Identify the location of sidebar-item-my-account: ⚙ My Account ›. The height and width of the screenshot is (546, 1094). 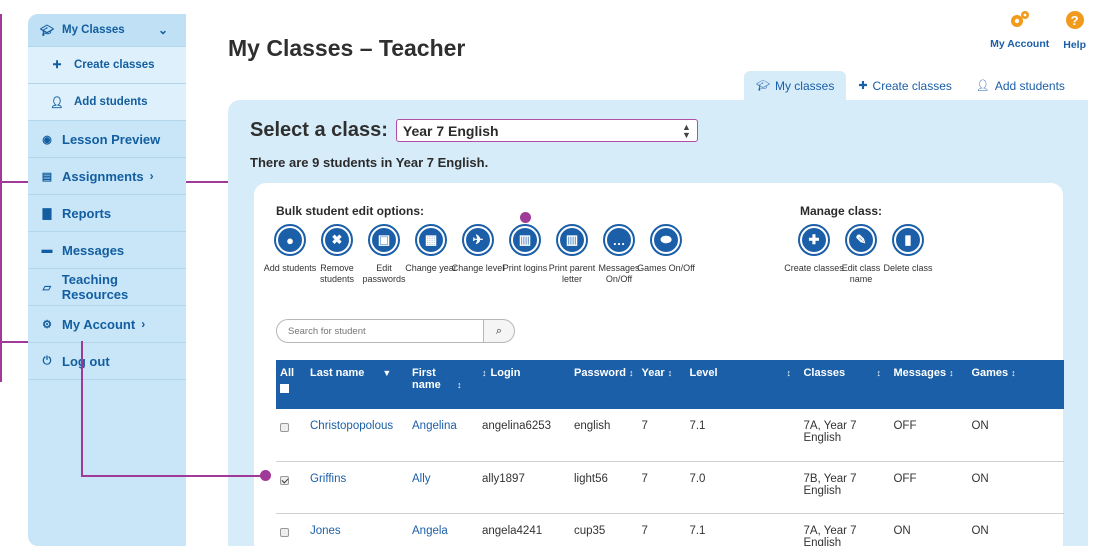
(107, 324).